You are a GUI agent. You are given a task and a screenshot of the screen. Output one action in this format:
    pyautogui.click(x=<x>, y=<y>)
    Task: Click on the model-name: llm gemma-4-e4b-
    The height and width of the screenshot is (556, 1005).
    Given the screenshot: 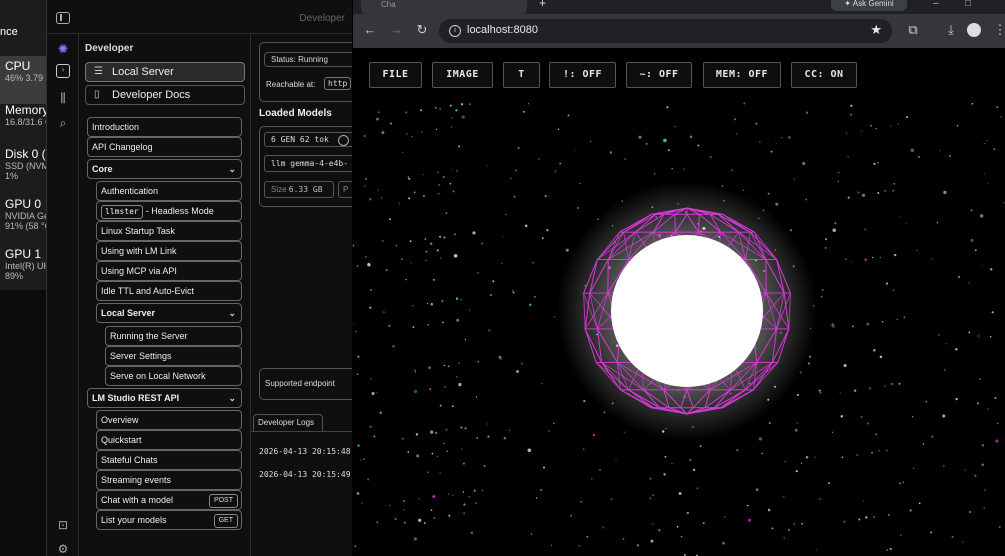 What is the action you would take?
    pyautogui.click(x=308, y=163)
    